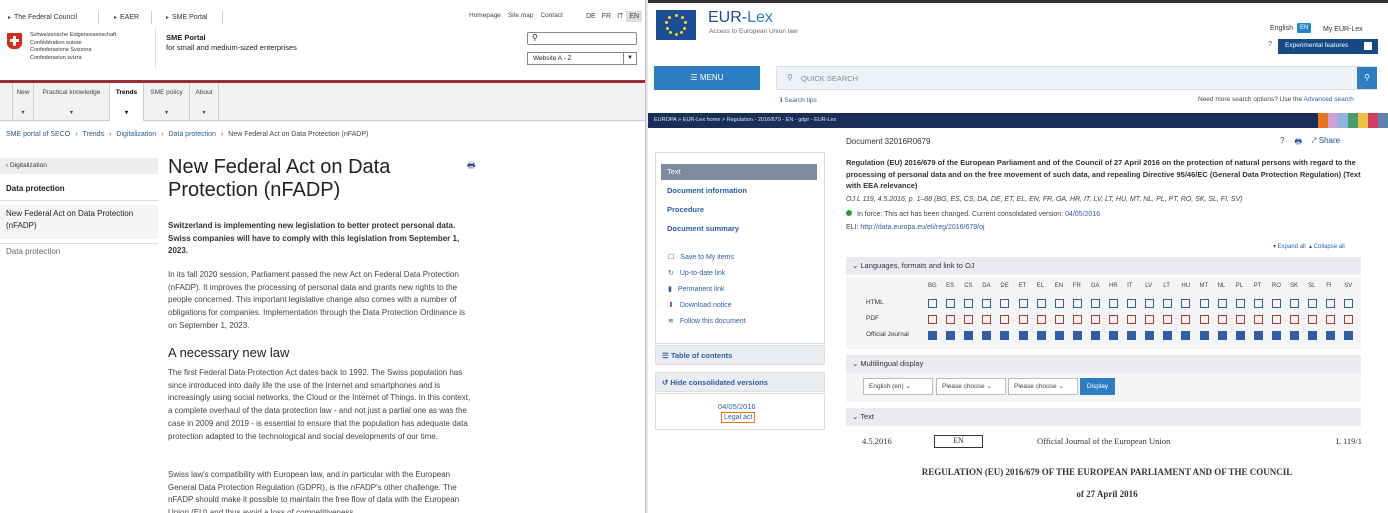 The width and height of the screenshot is (1388, 513). I want to click on oj-bg-icon, so click(932, 335).